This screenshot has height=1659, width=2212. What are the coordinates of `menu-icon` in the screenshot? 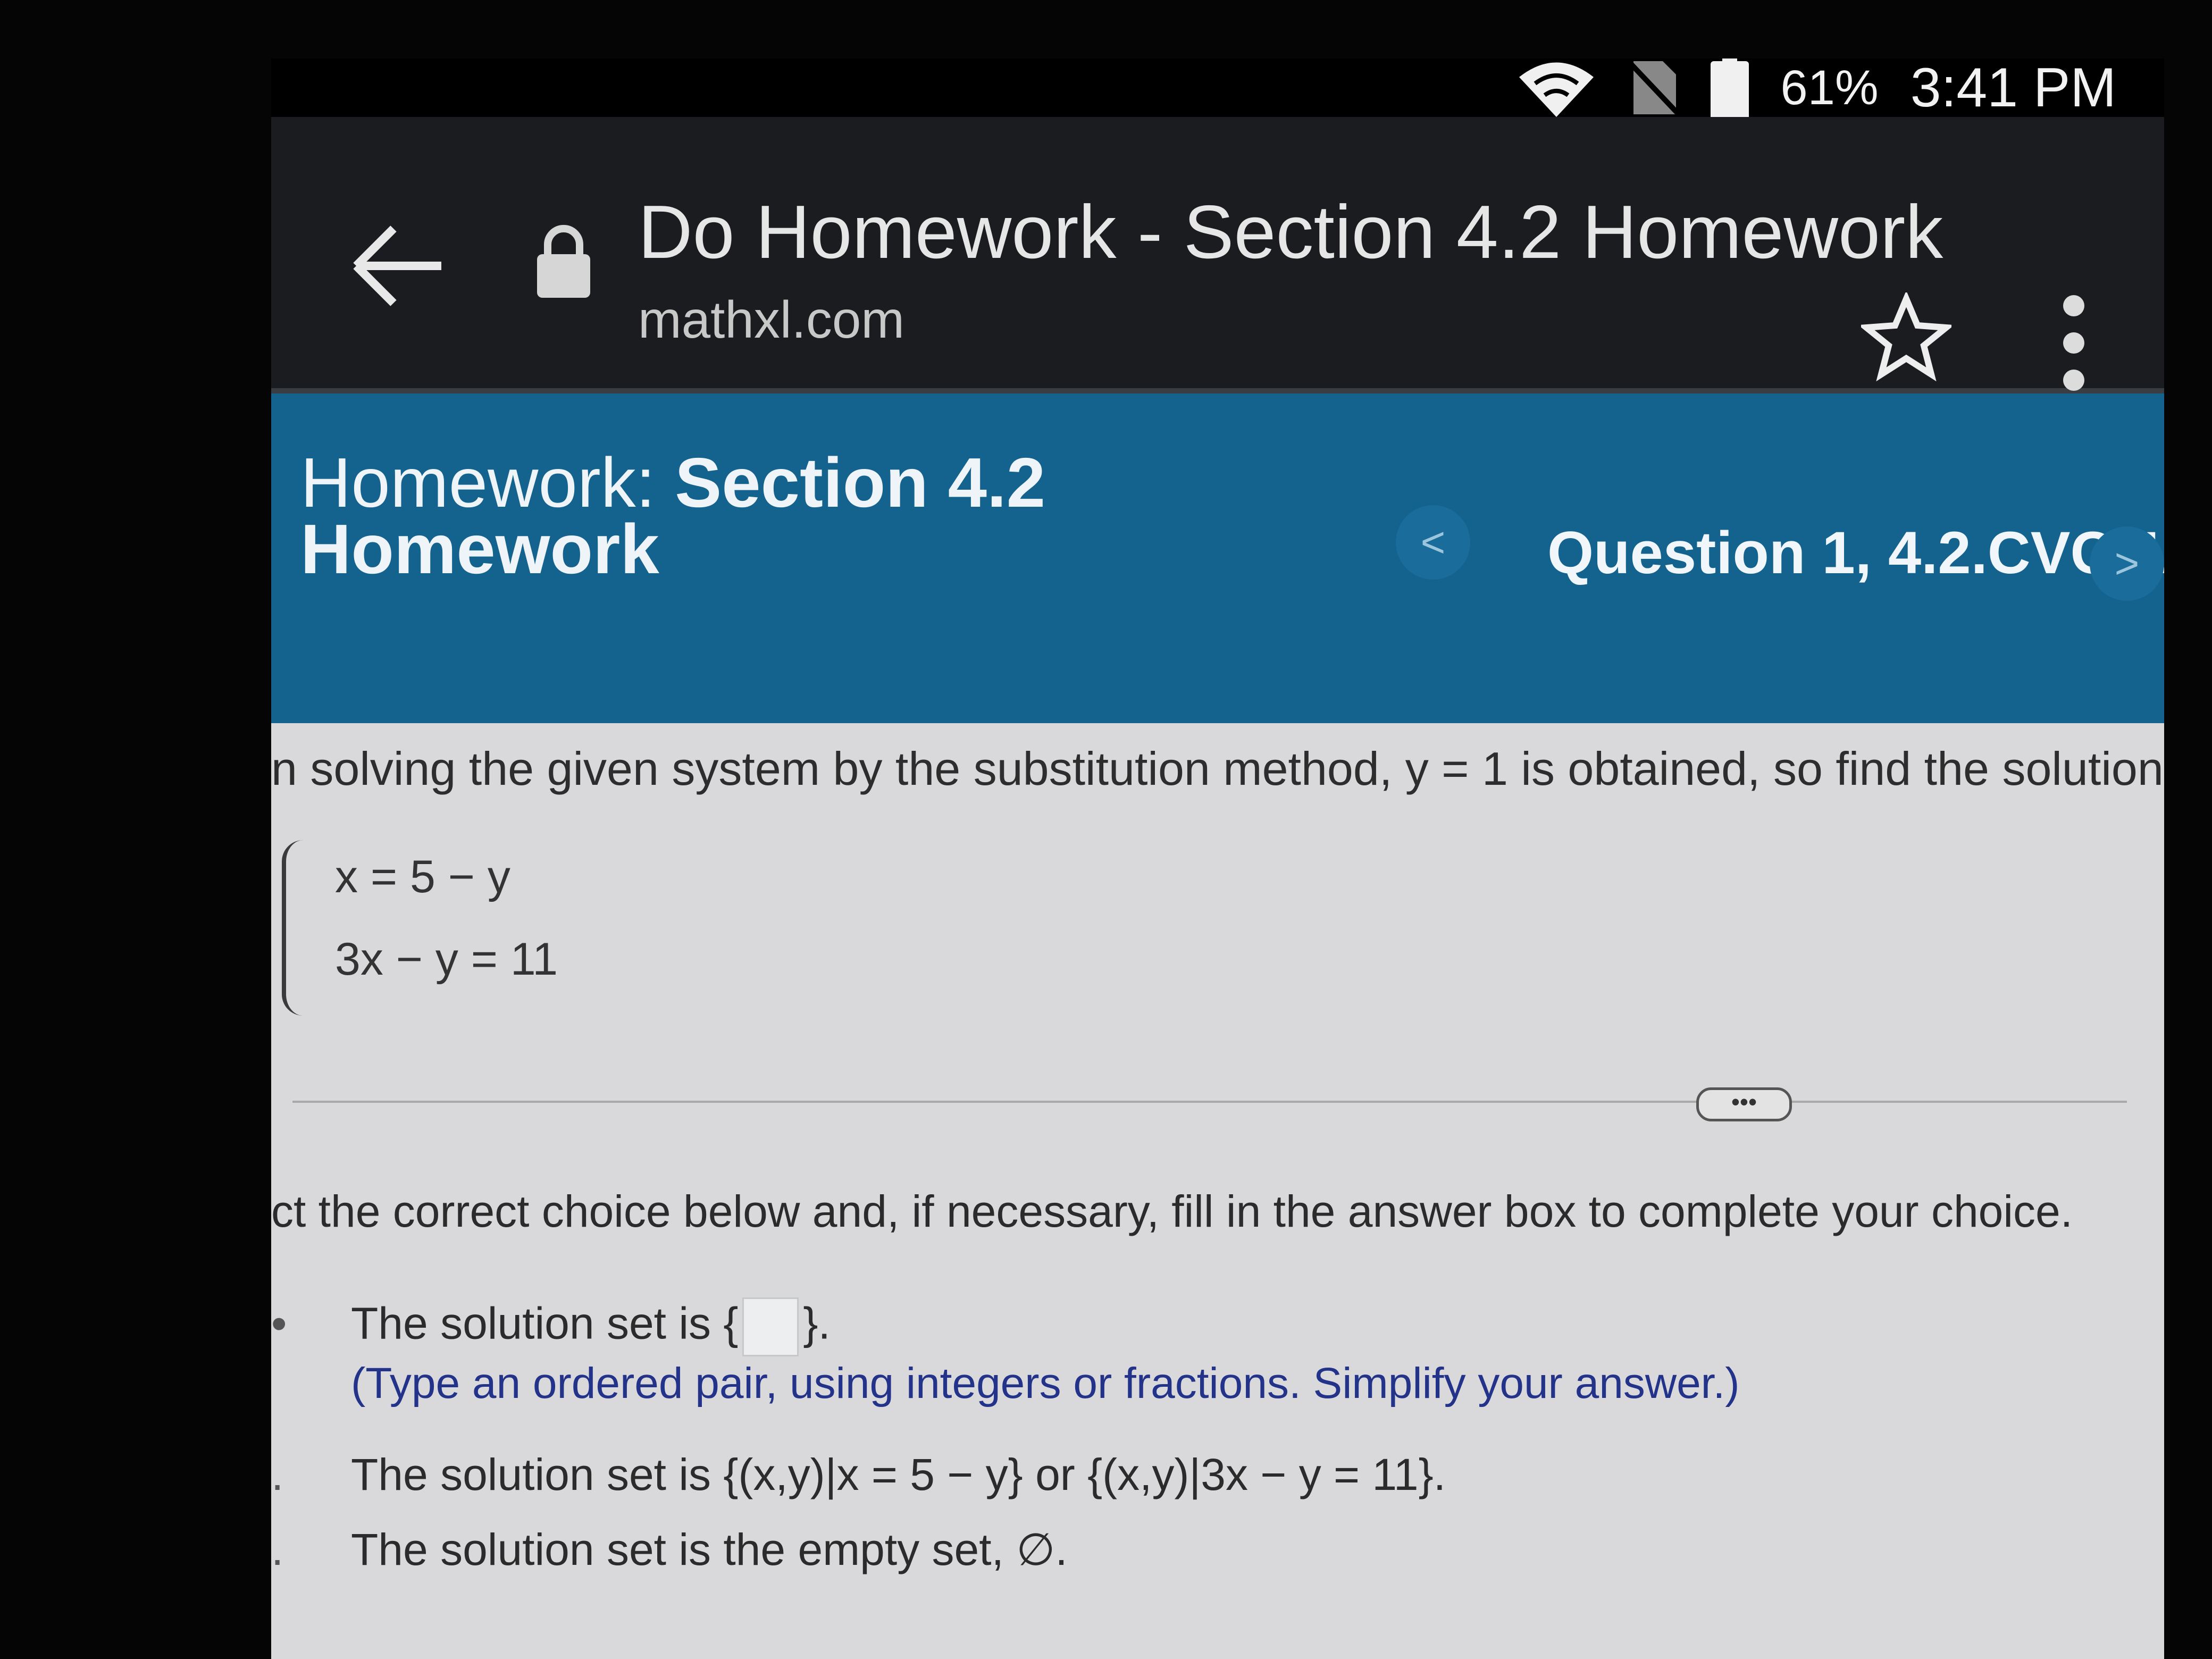 It's located at (2074, 342).